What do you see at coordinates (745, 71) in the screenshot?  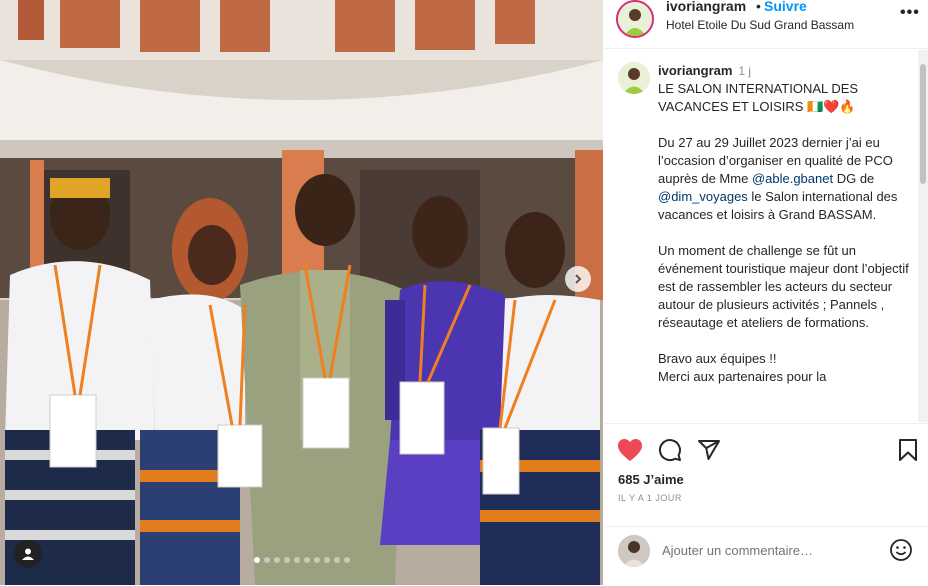 I see `caption-time: 1 j` at bounding box center [745, 71].